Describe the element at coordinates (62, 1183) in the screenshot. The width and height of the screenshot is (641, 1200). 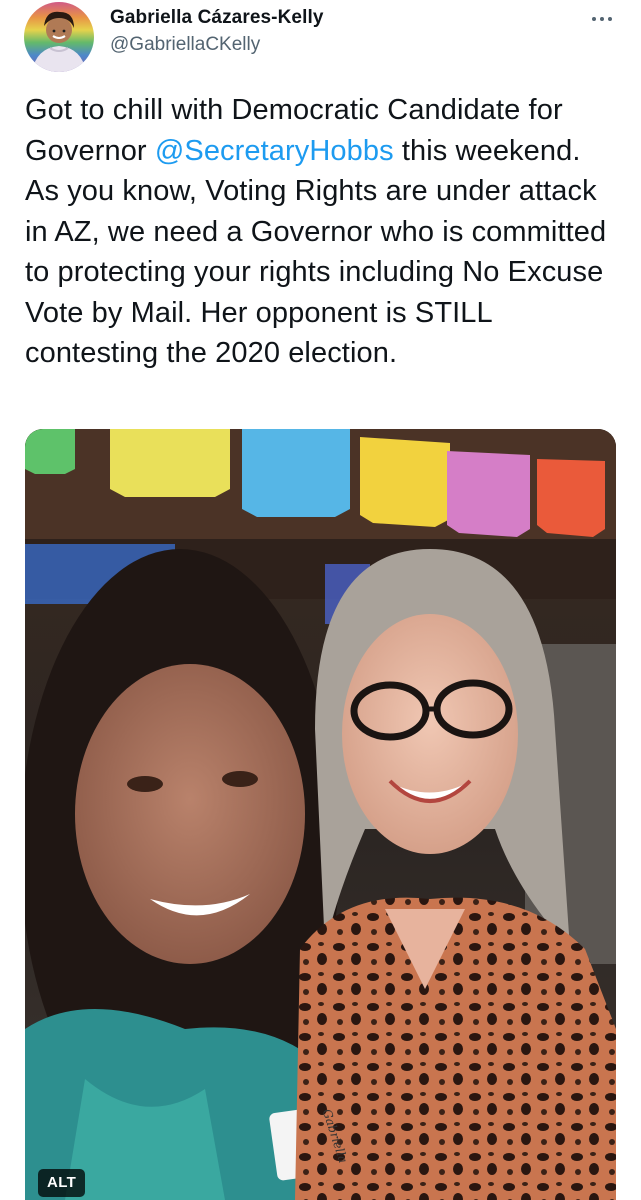
I see `alt-text-button: ALT` at that location.